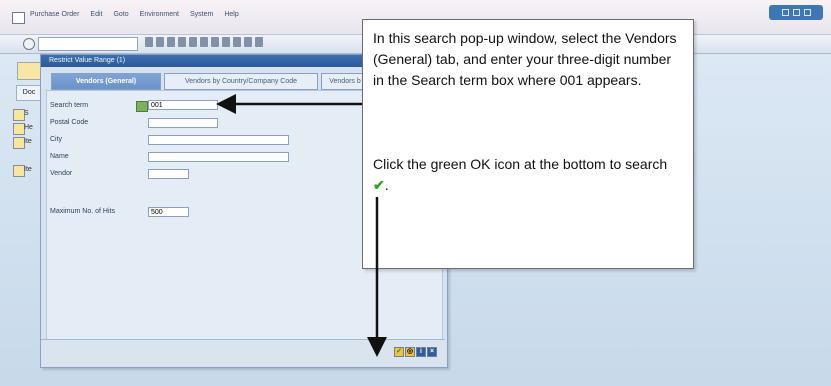 The height and width of the screenshot is (386, 831). Describe the element at coordinates (56, 139) in the screenshot. I see `city-label: City` at that location.